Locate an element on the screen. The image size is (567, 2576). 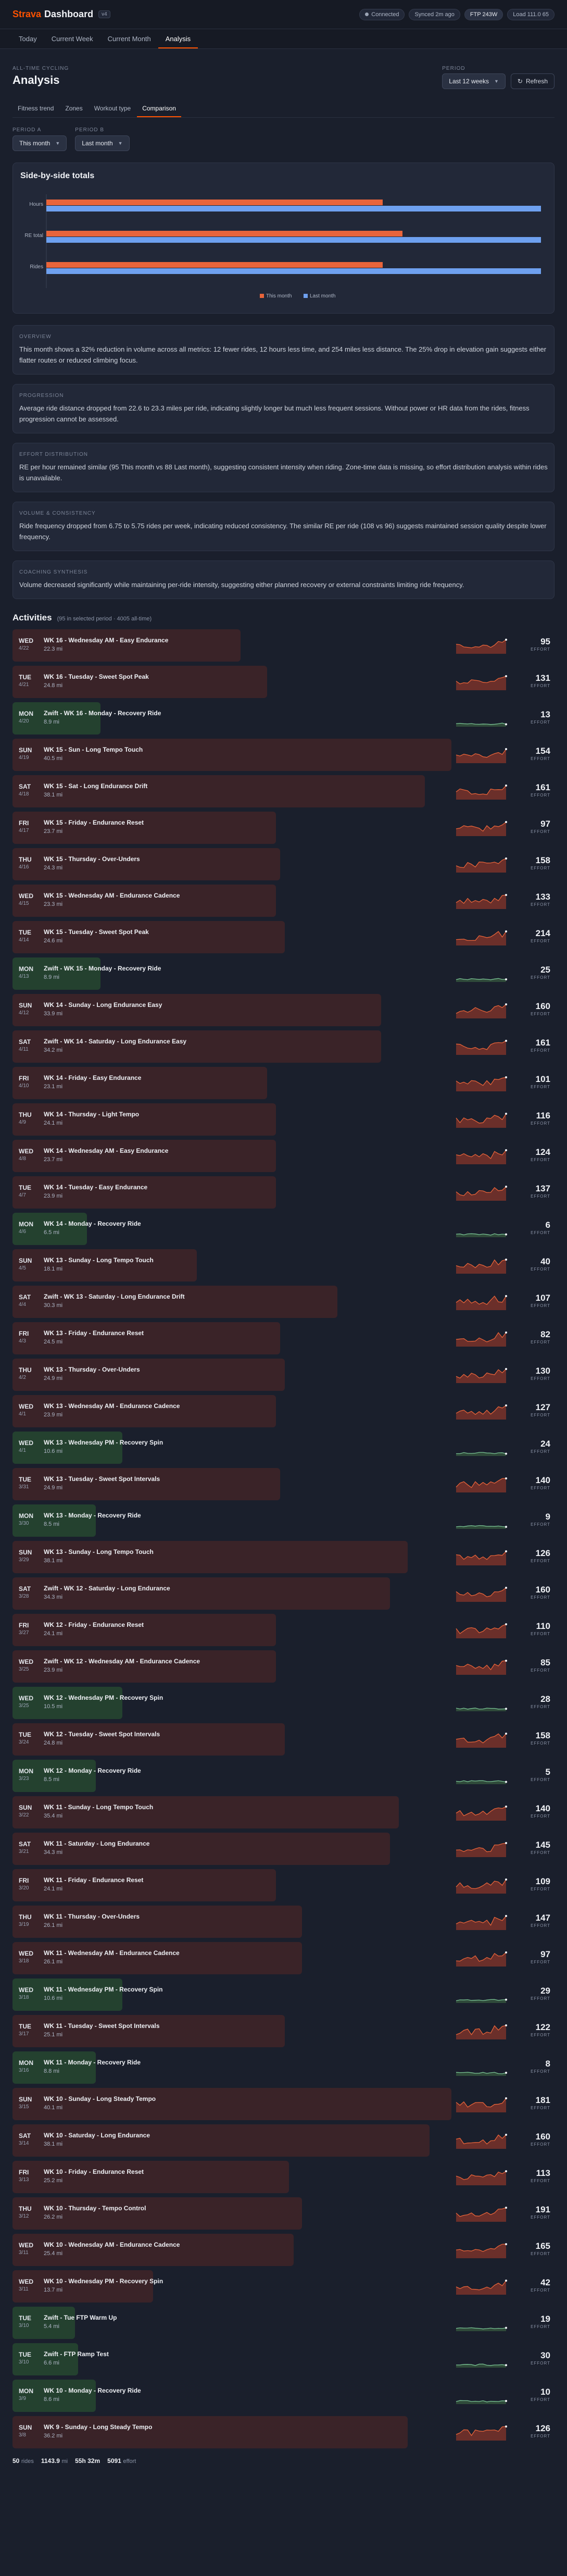
activity-name: WK 14 - Friday - Easy Endurance is located at coordinates (92, 1077).